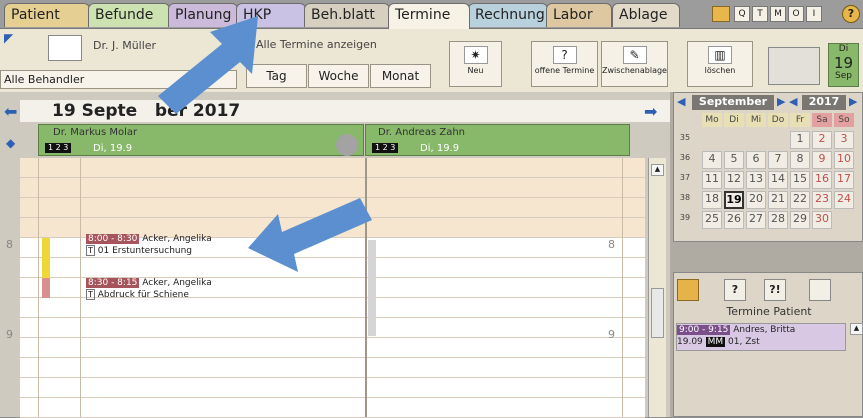  I want to click on calendar-day: 2, so click(822, 140).